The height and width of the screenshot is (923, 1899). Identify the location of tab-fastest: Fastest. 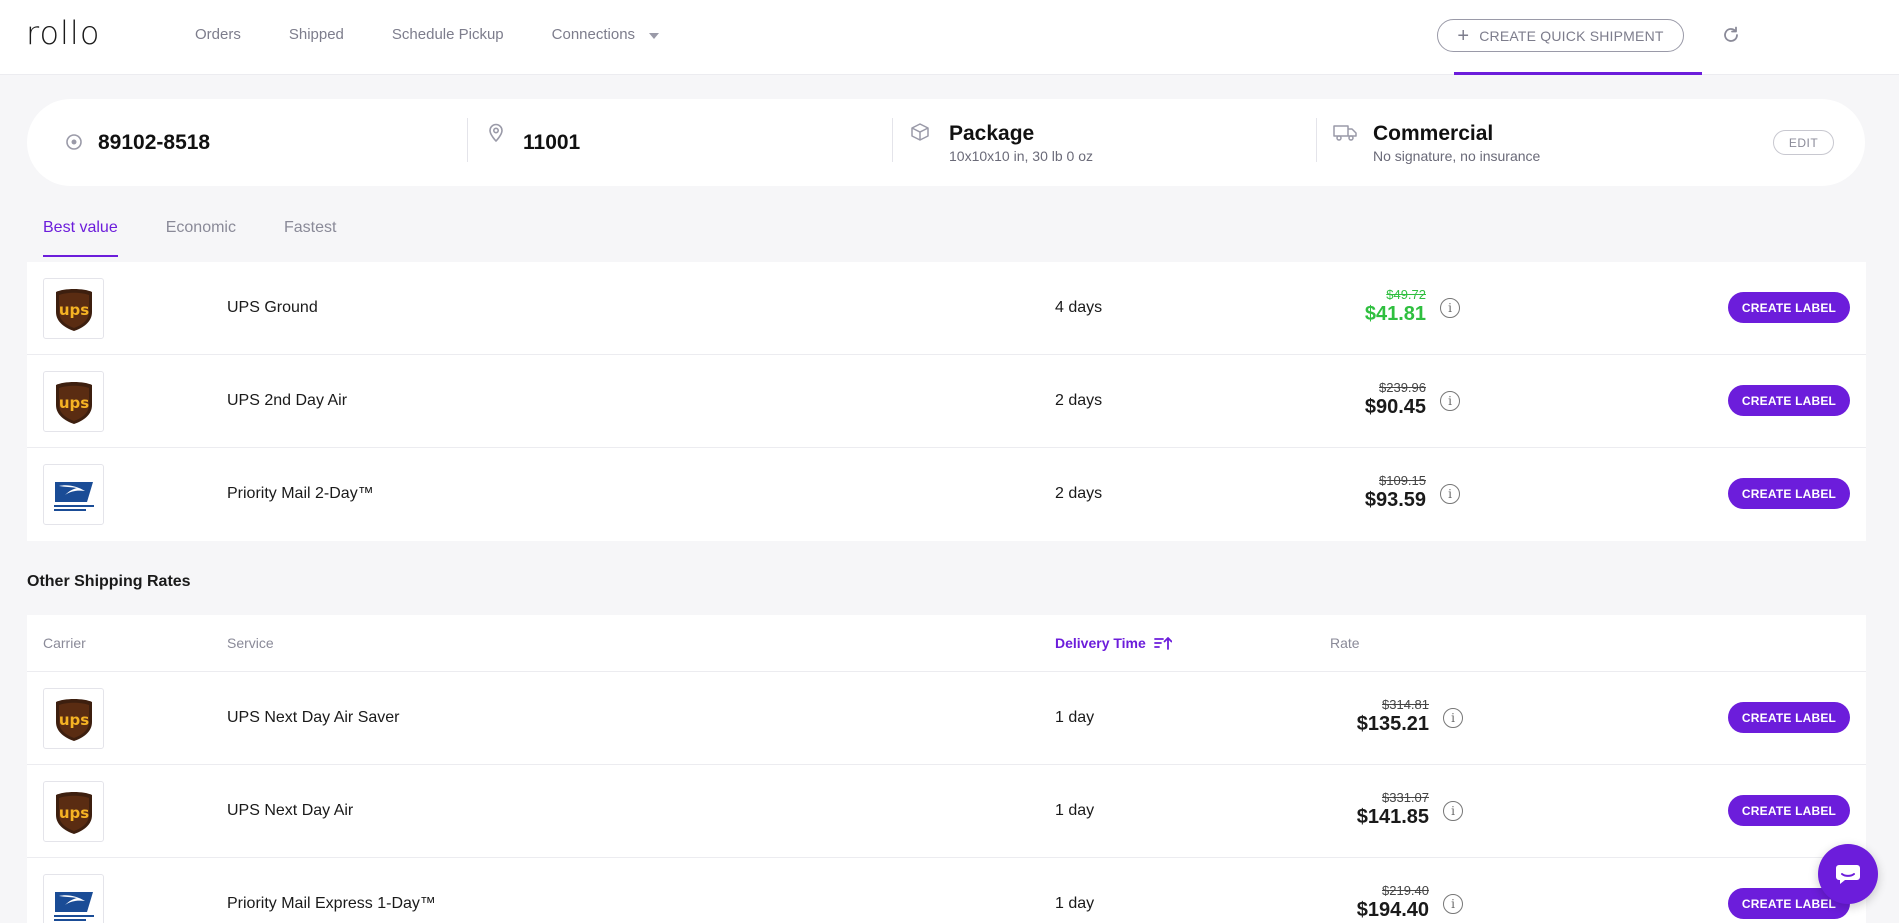
(310, 238).